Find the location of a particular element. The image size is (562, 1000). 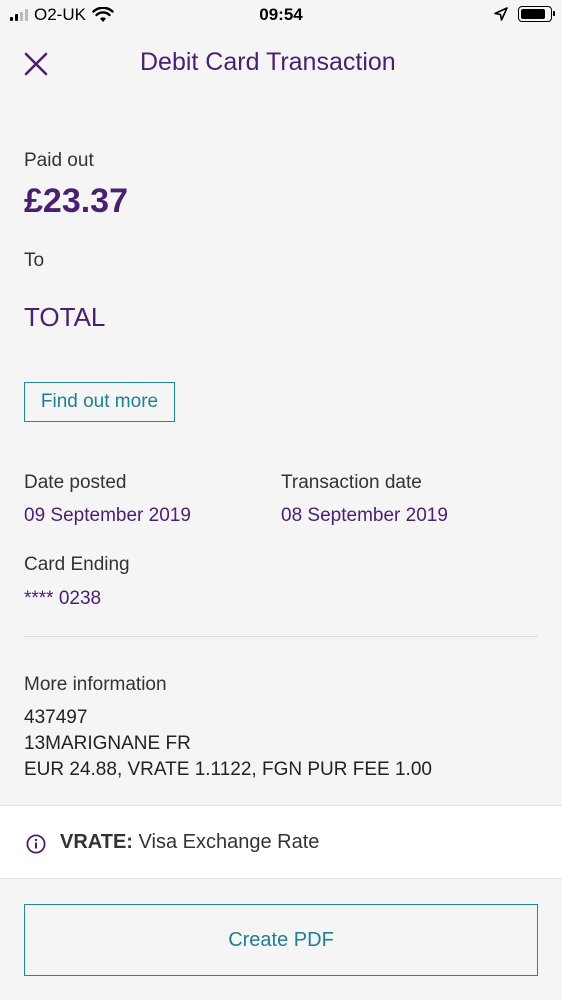

status-left: O2-UK is located at coordinates (62, 15).